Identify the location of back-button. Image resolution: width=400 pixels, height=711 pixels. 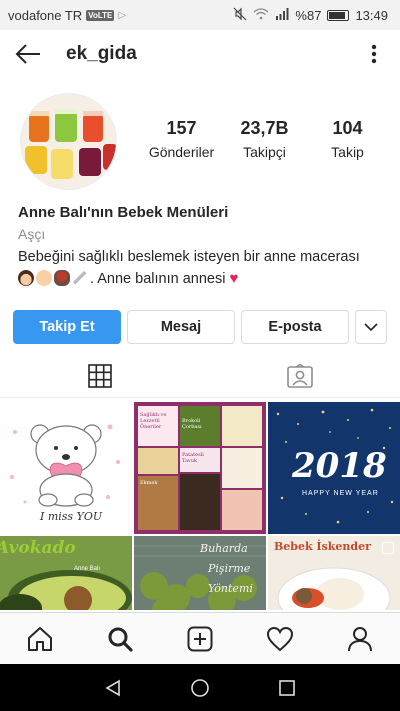
(28, 54).